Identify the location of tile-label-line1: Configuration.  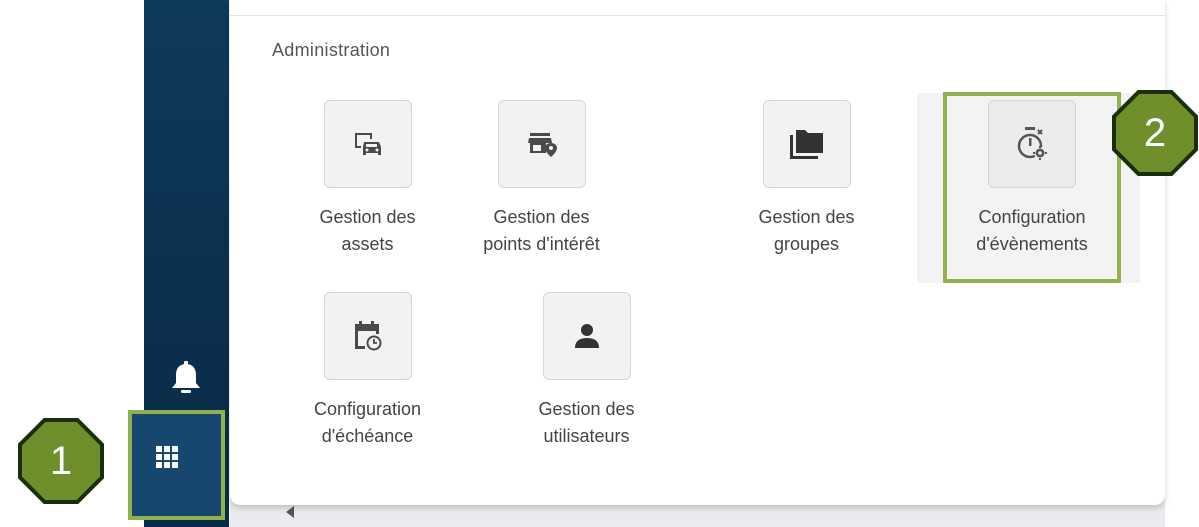
(367, 409).